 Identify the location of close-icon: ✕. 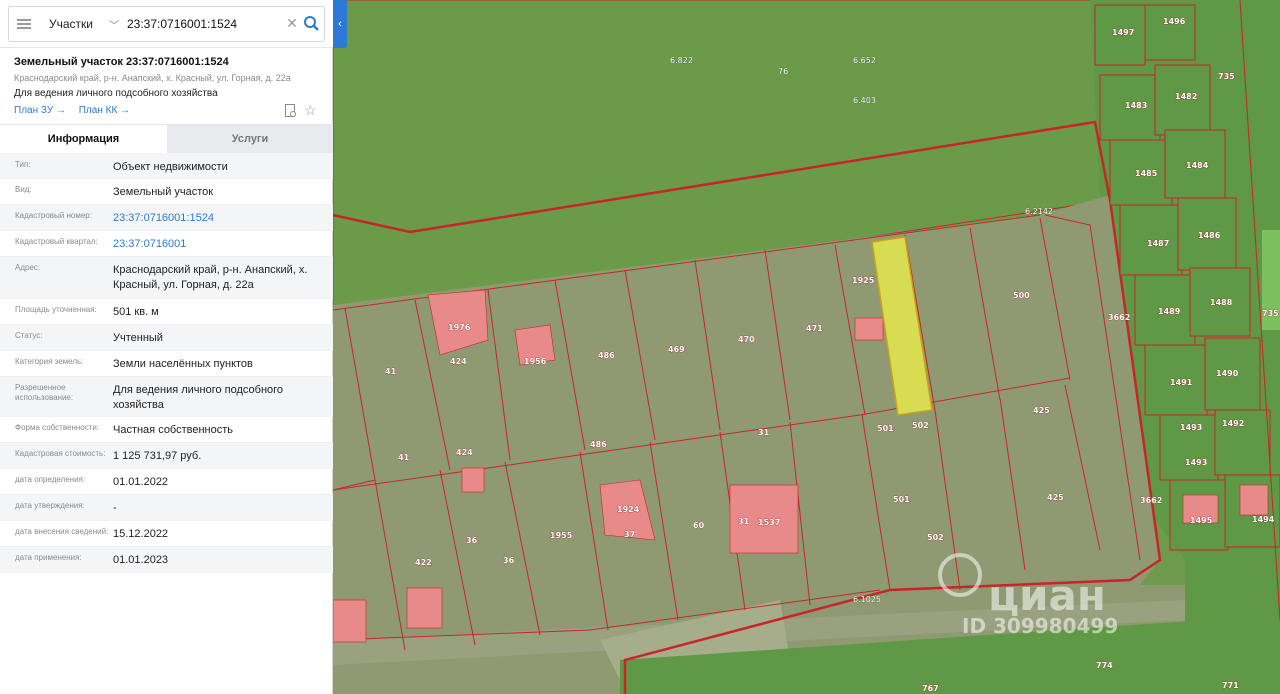
(292, 23).